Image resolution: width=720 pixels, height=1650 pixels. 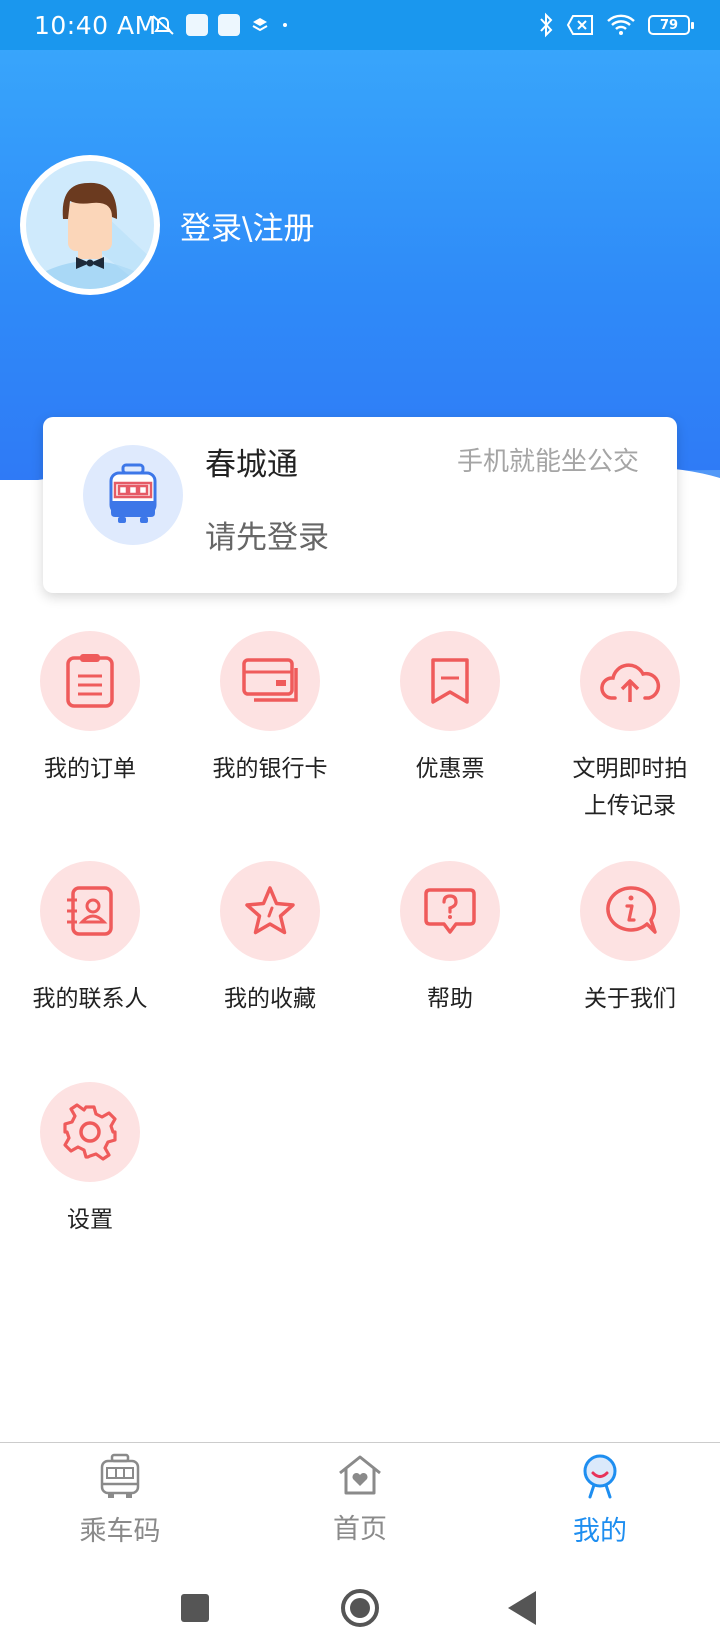 What do you see at coordinates (450, 769) in the screenshot?
I see `menu-label: 优惠票` at bounding box center [450, 769].